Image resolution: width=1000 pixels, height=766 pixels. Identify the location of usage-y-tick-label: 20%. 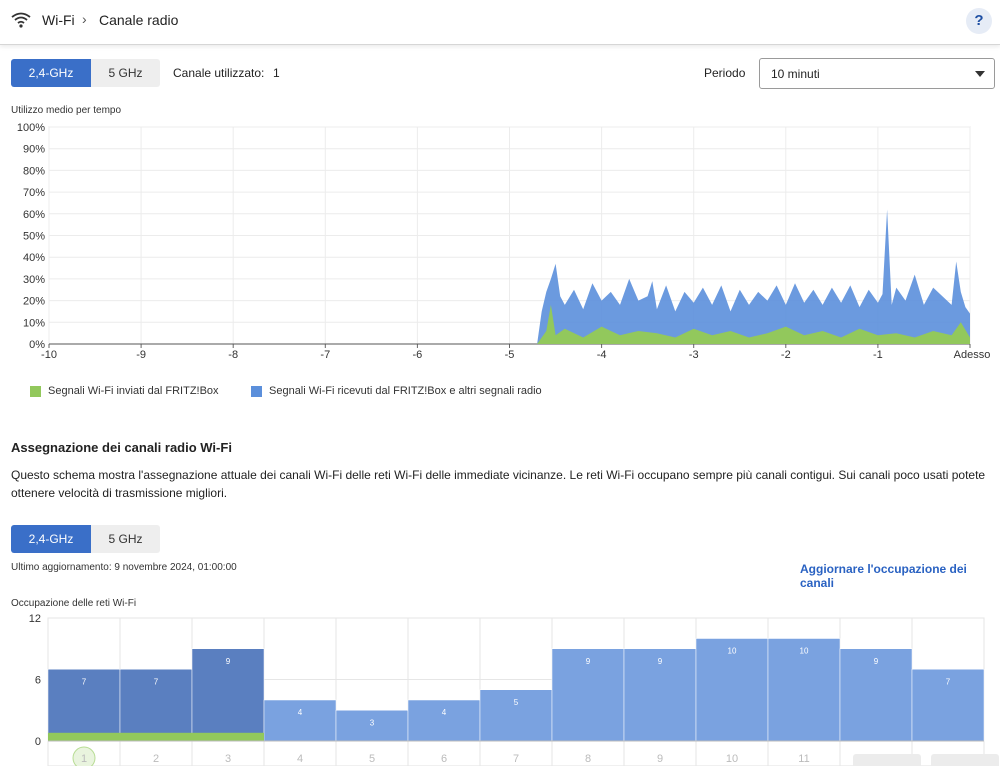
(34, 302).